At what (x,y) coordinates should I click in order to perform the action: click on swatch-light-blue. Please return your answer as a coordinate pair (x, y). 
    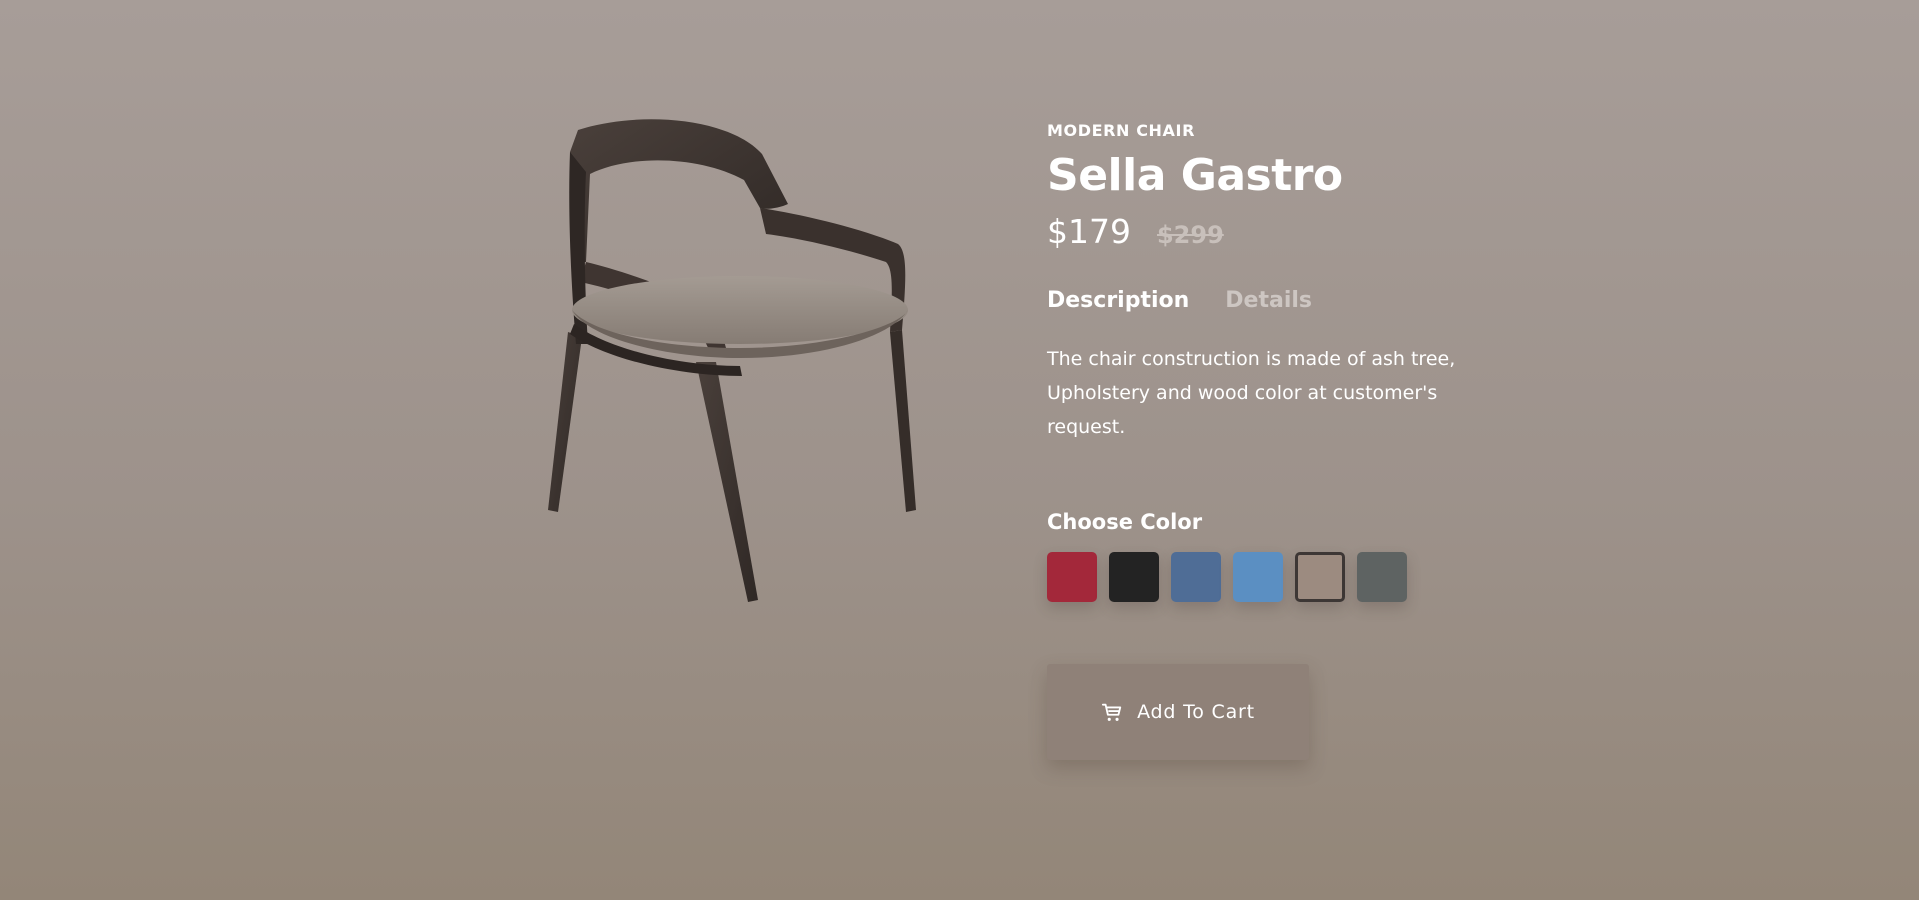
    Looking at the image, I should click on (1258, 577).